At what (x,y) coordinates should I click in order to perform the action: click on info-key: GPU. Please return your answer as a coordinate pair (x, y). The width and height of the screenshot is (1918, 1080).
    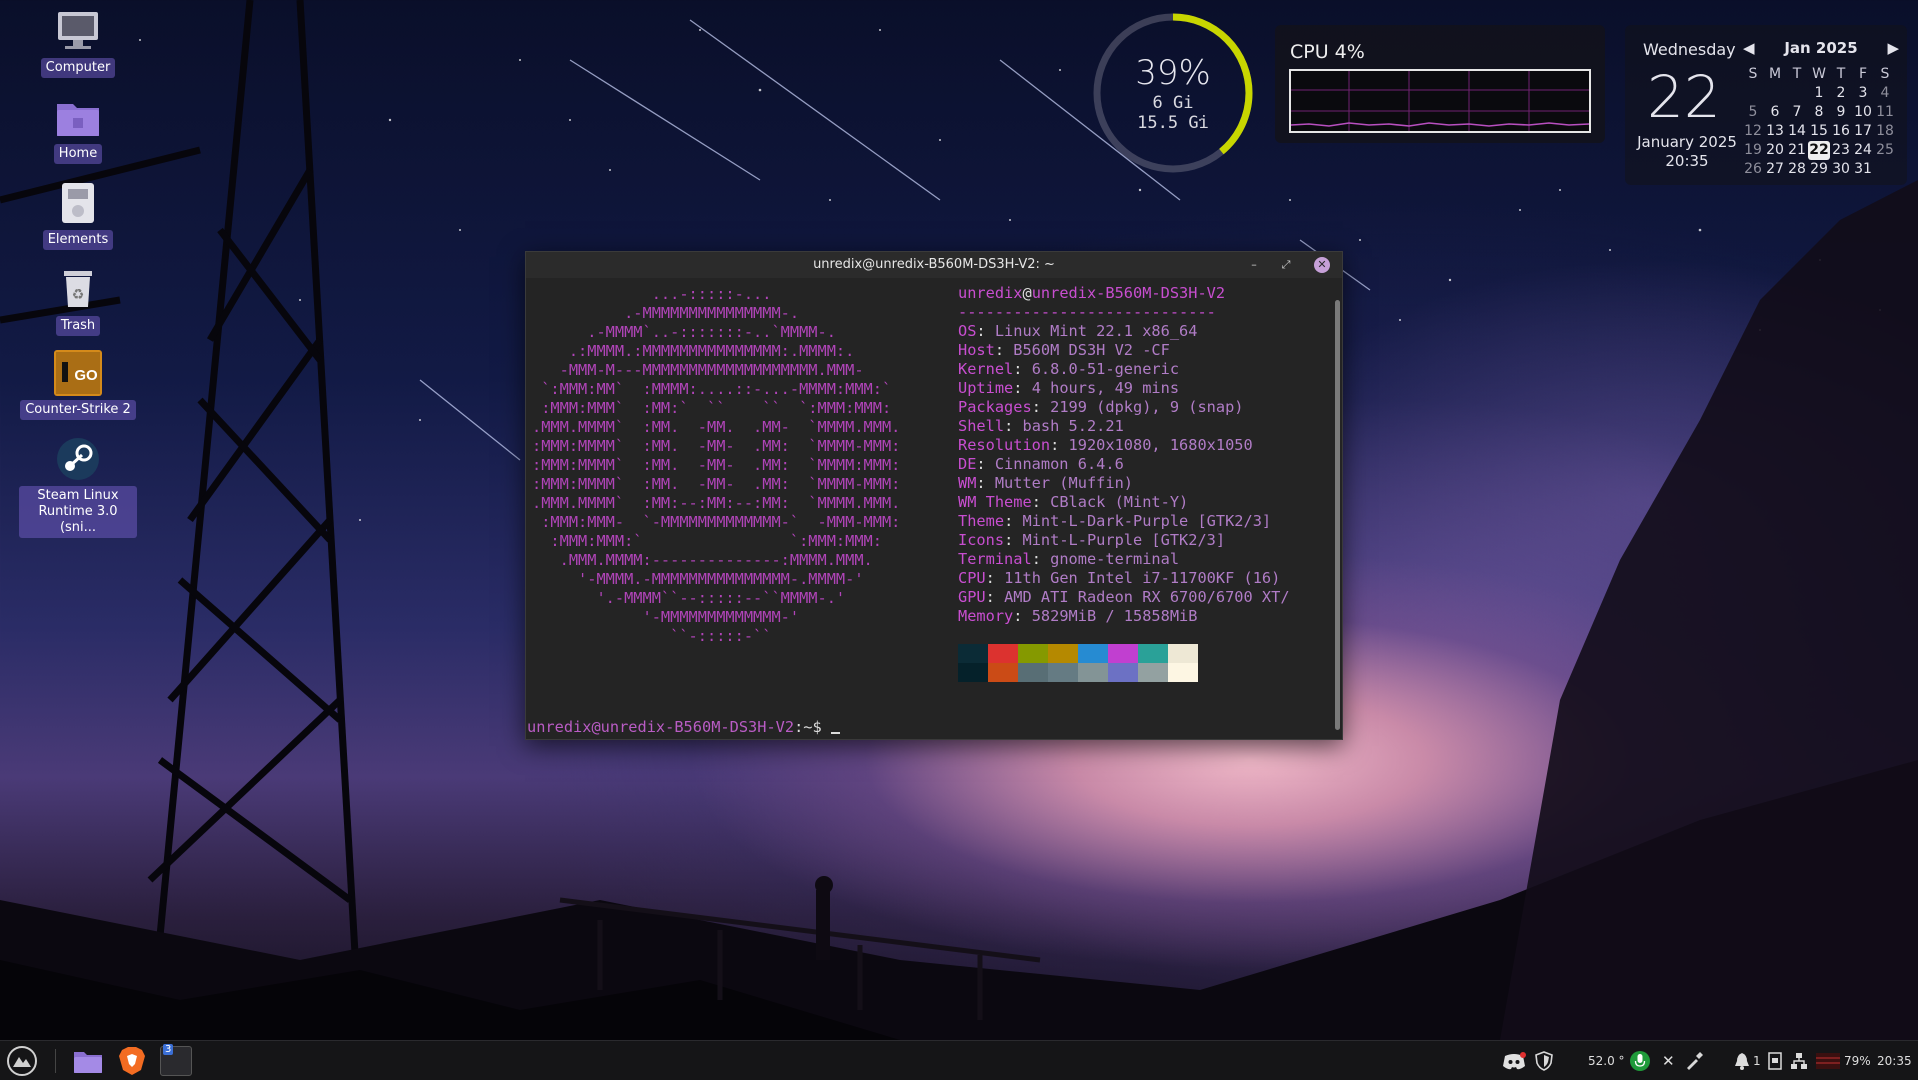
    Looking at the image, I should click on (972, 597).